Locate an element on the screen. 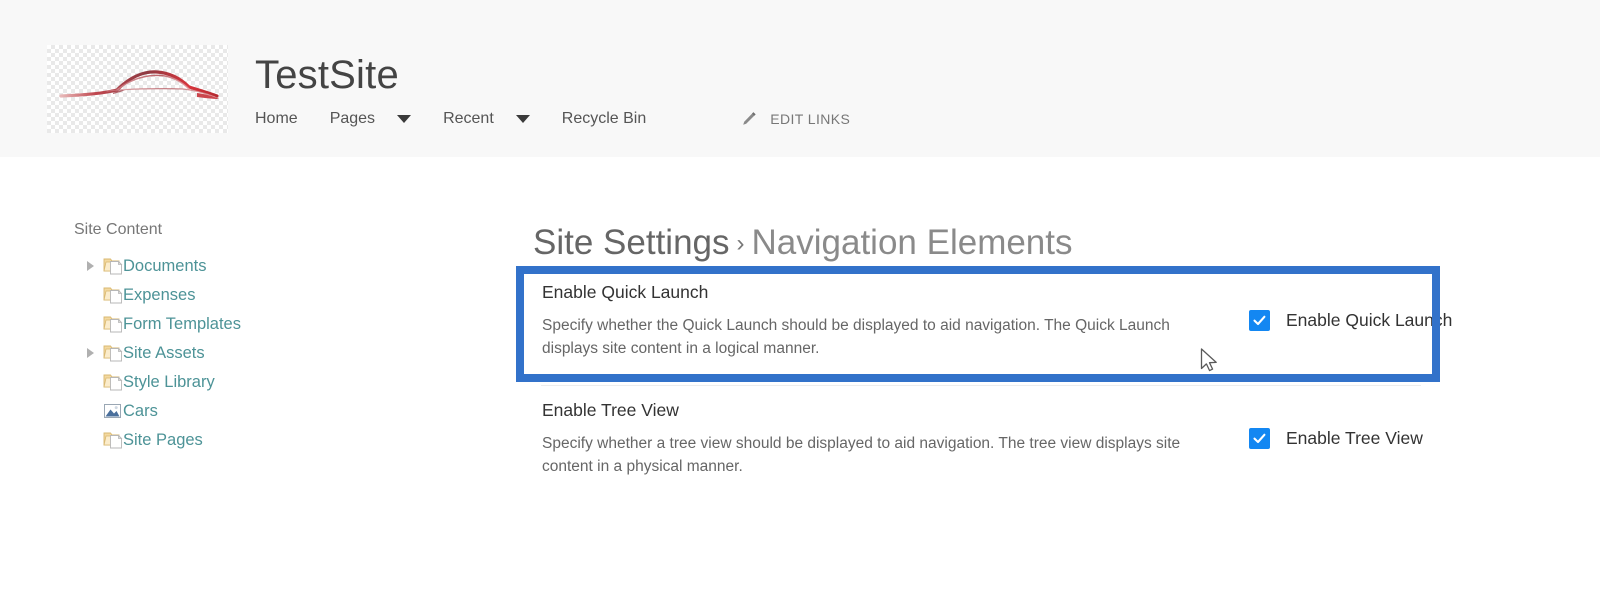 The image size is (1600, 609). tree-item-label: Form Templates is located at coordinates (182, 323).